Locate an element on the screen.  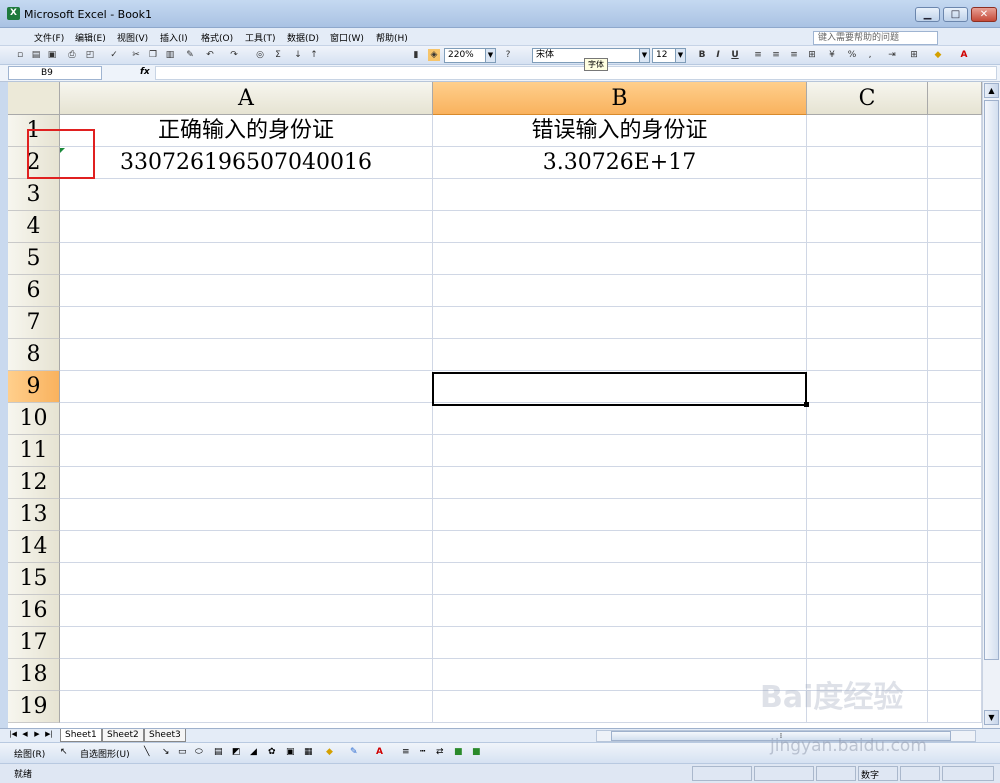
cell-b14 is located at coordinates (620, 547).